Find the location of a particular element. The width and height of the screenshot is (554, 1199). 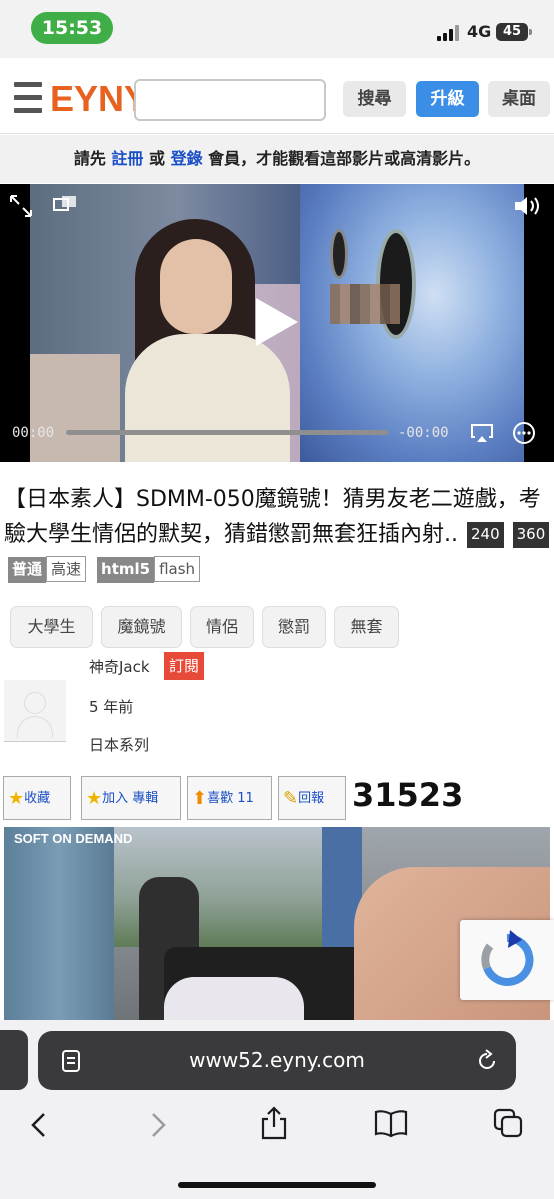

menu-icon is located at coordinates (28, 100).